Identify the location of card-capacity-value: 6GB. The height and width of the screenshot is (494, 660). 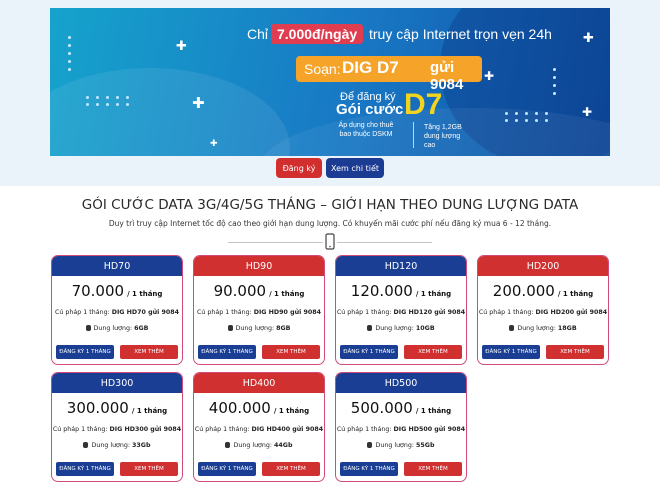
(141, 328).